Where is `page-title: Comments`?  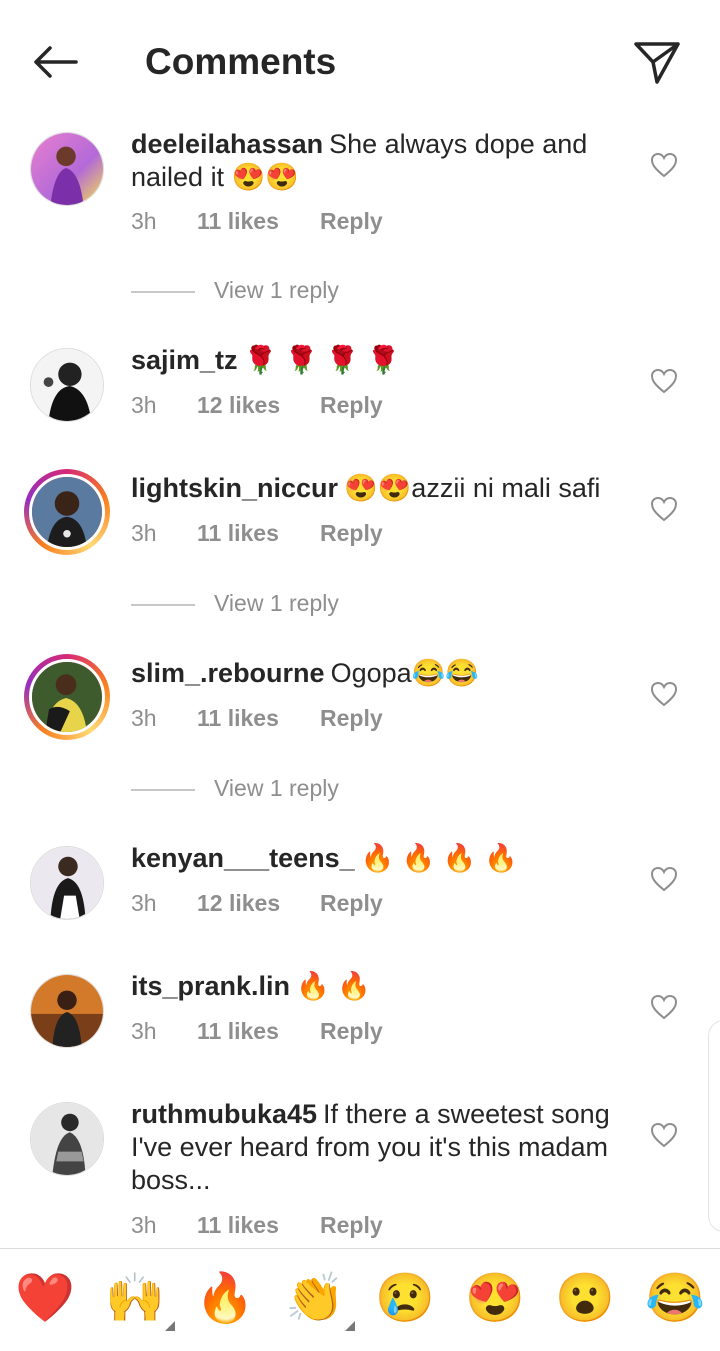
page-title: Comments is located at coordinates (241, 61).